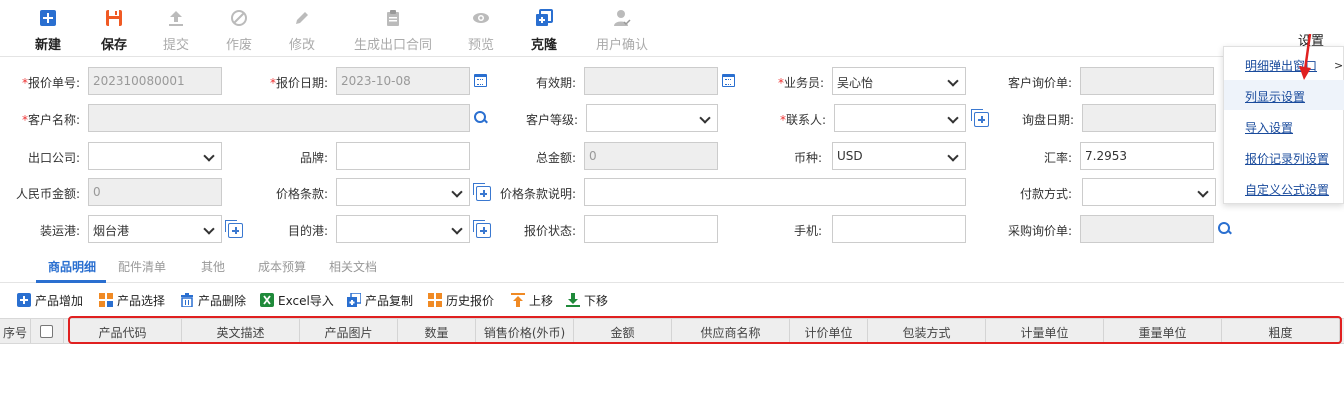  What do you see at coordinates (213, 301) in the screenshot?
I see `delete-product-button: 产品删除` at bounding box center [213, 301].